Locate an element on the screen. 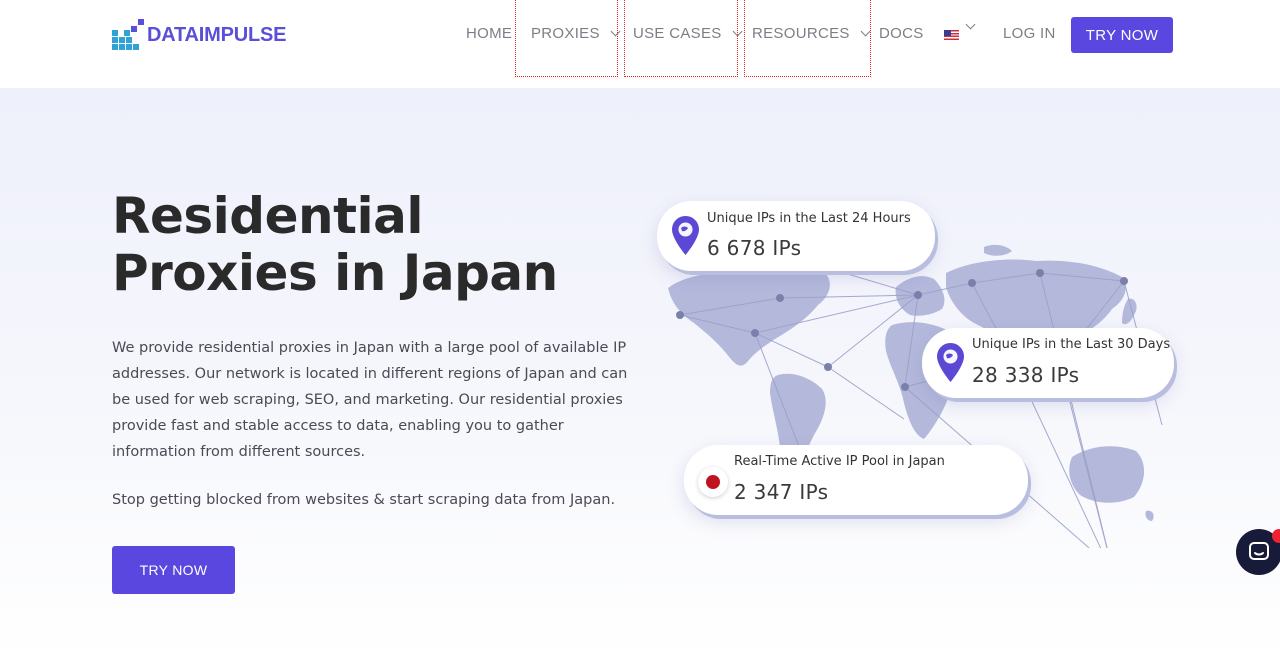  logo: DATAIMPULSE is located at coordinates (199, 35).